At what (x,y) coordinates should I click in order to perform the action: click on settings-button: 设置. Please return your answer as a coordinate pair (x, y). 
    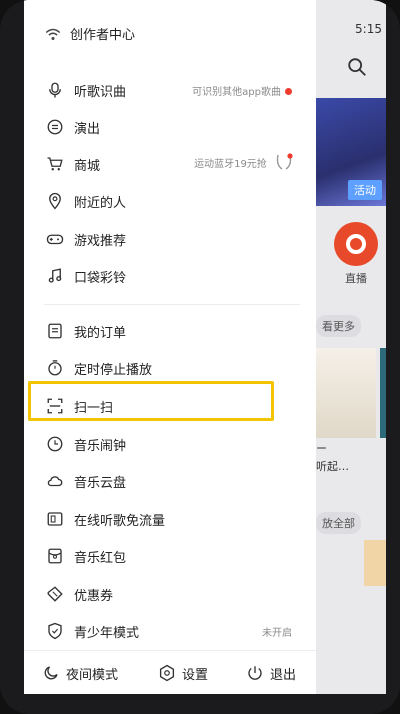
    Looking at the image, I should click on (183, 673).